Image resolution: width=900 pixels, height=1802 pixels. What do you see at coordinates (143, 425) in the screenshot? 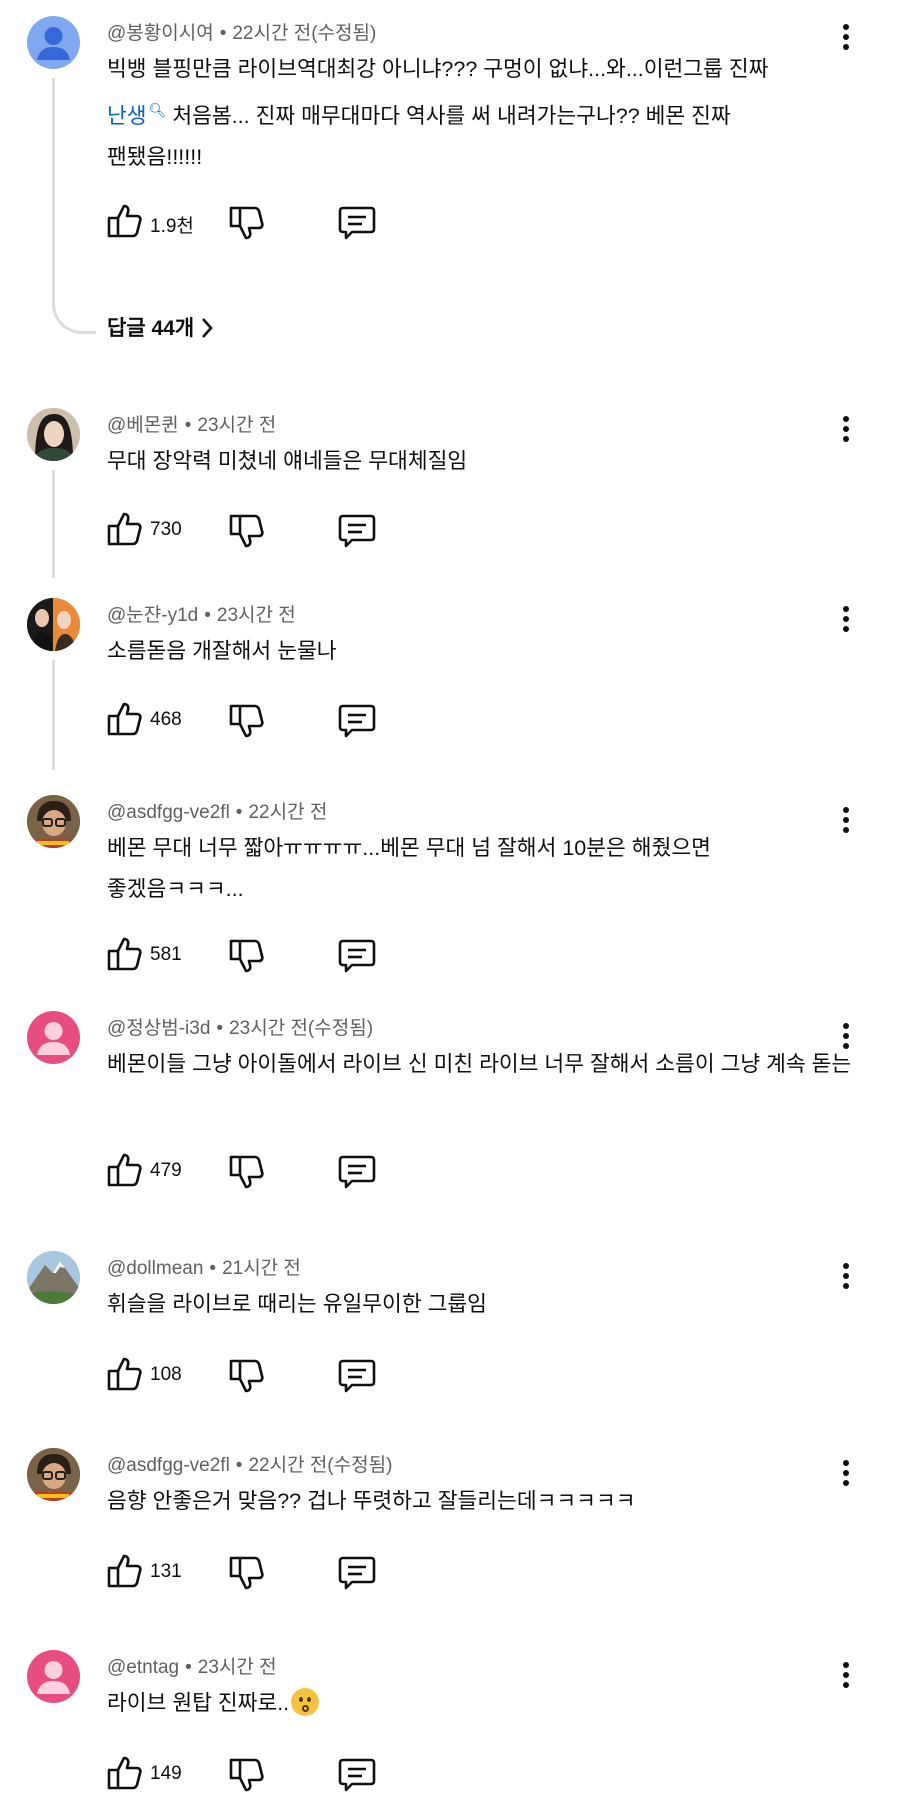
I see `author-name: @베몬퀸` at bounding box center [143, 425].